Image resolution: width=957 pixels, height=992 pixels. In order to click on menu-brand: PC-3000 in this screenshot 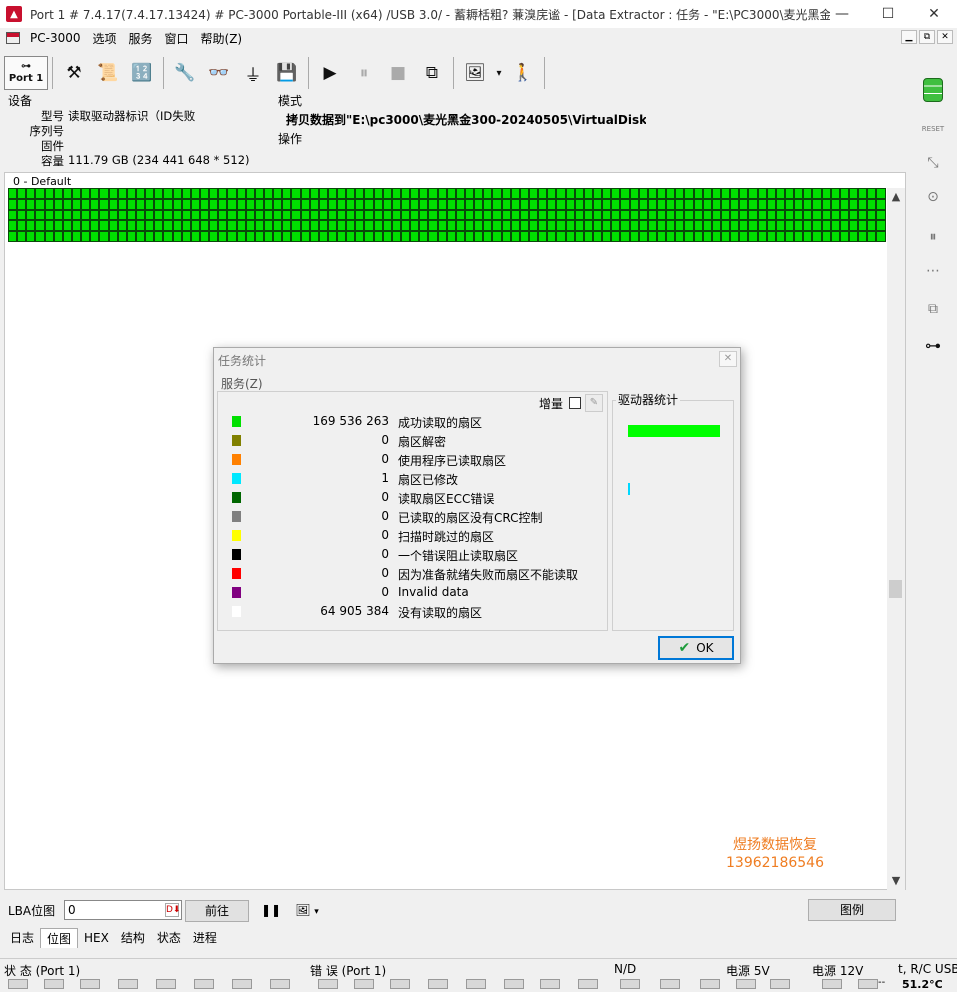, I will do `click(55, 38)`.